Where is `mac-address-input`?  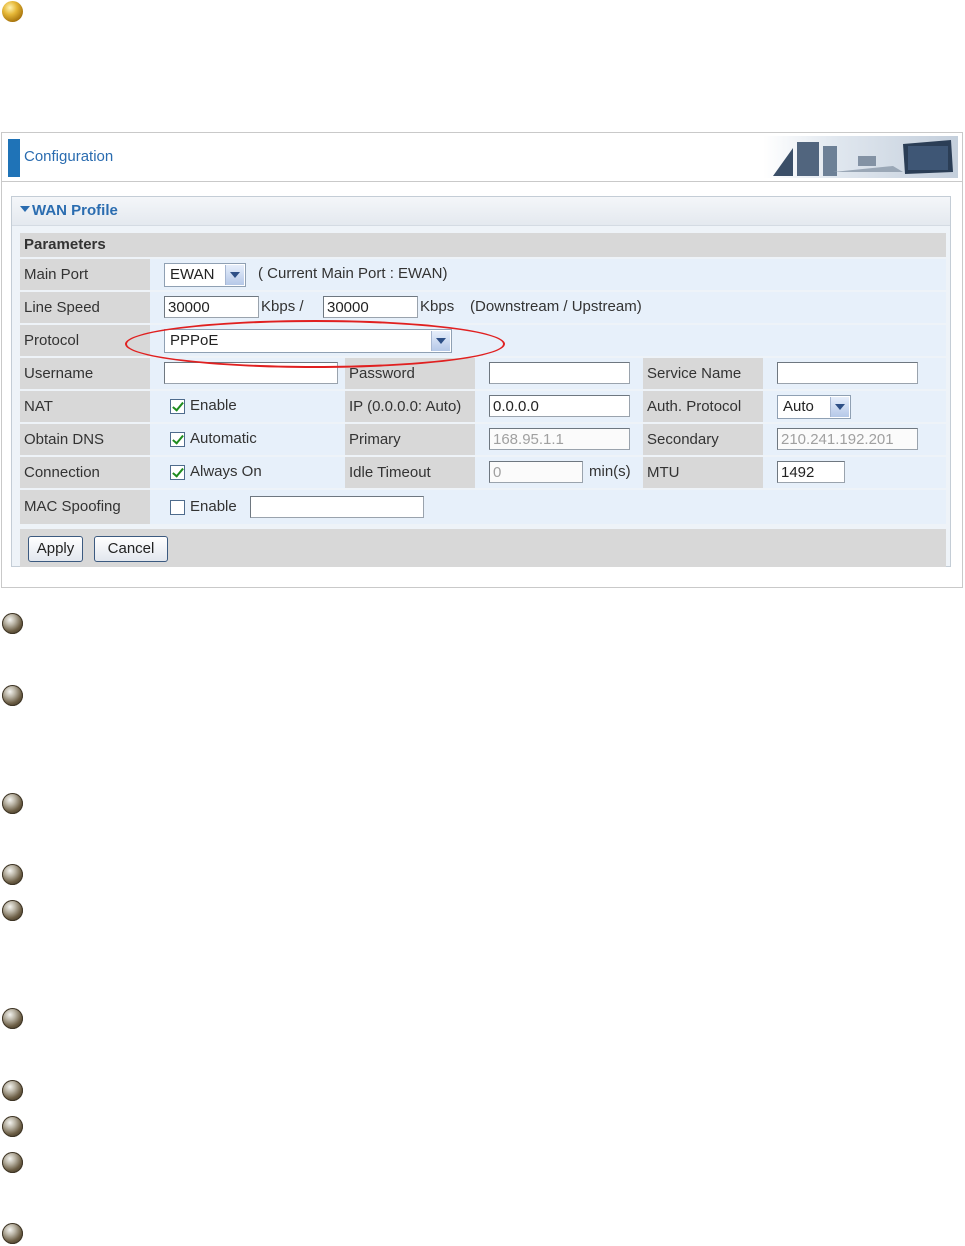 mac-address-input is located at coordinates (337, 507).